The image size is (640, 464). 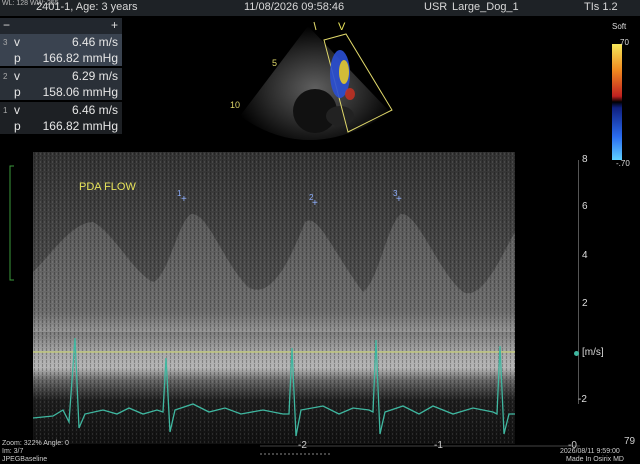 I want to click on right-value: 79, so click(x=630, y=441).